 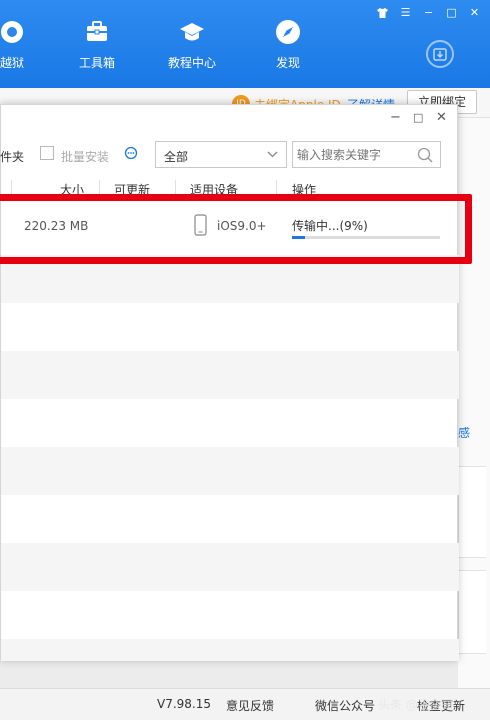 What do you see at coordinates (23, 44) in the screenshot?
I see `nav-item-jailbreak: 越狱` at bounding box center [23, 44].